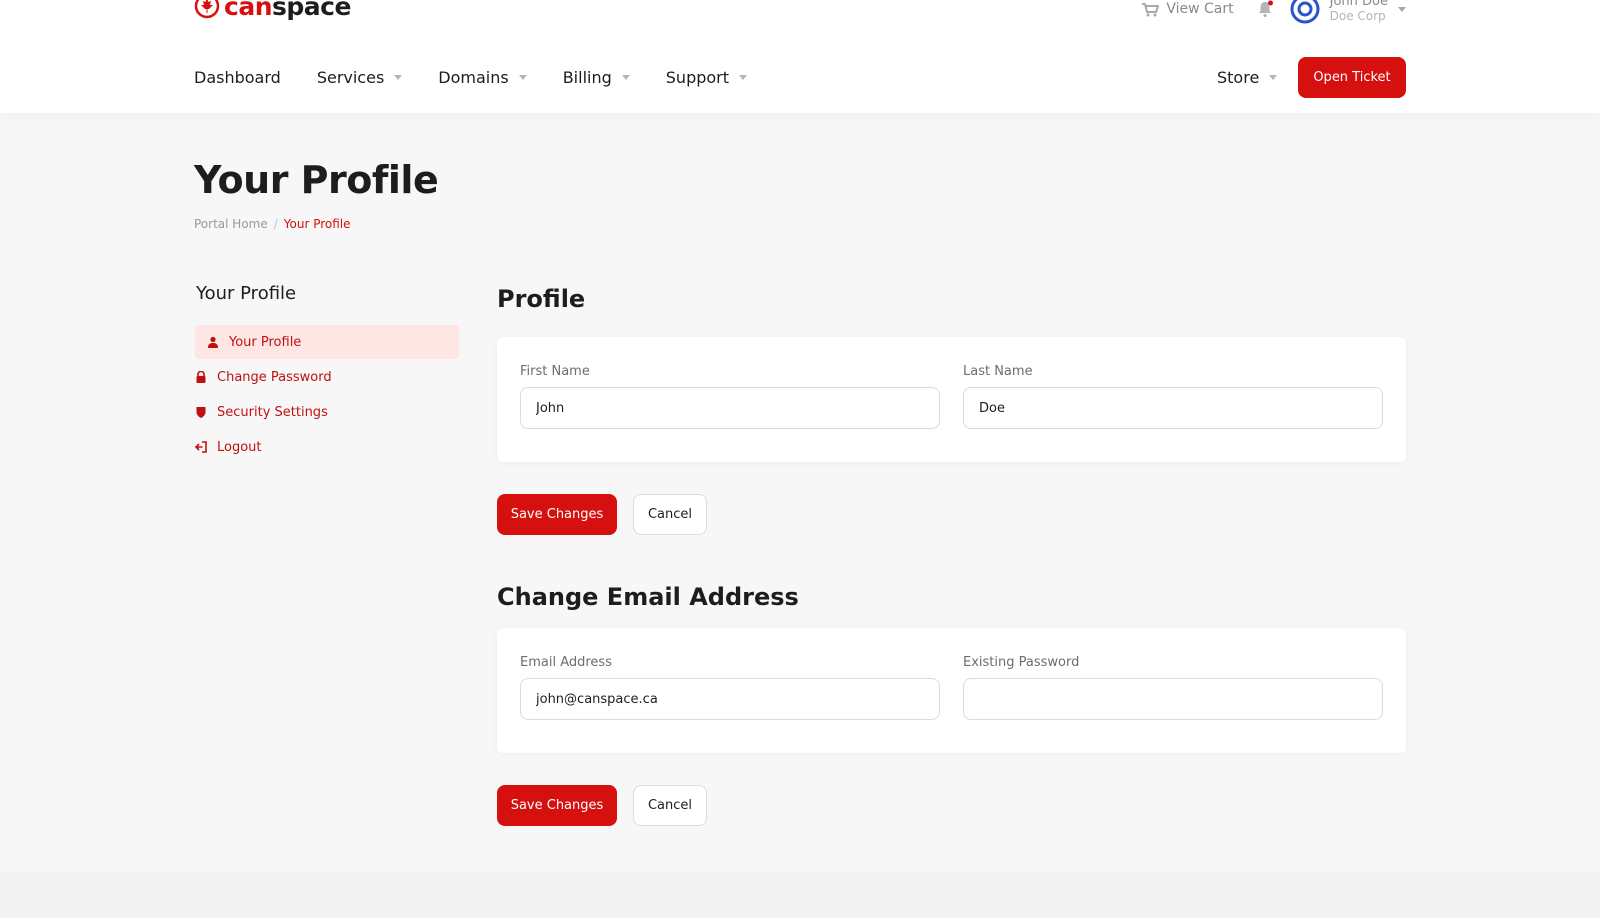 The image size is (1600, 918). What do you see at coordinates (697, 77) in the screenshot?
I see `nav-support-label: Support` at bounding box center [697, 77].